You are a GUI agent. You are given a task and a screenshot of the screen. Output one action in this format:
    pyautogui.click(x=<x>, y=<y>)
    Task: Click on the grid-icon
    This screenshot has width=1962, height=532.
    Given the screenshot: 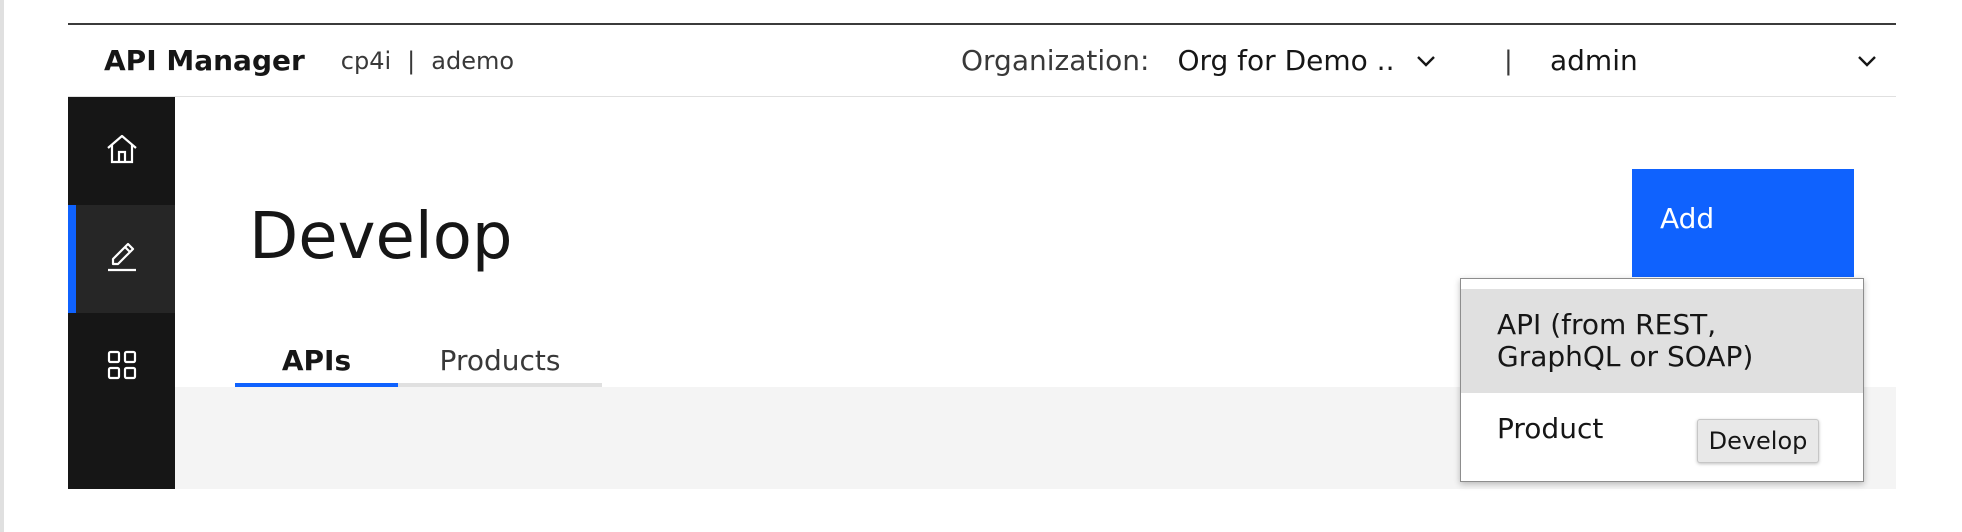 What is the action you would take?
    pyautogui.click(x=122, y=367)
    